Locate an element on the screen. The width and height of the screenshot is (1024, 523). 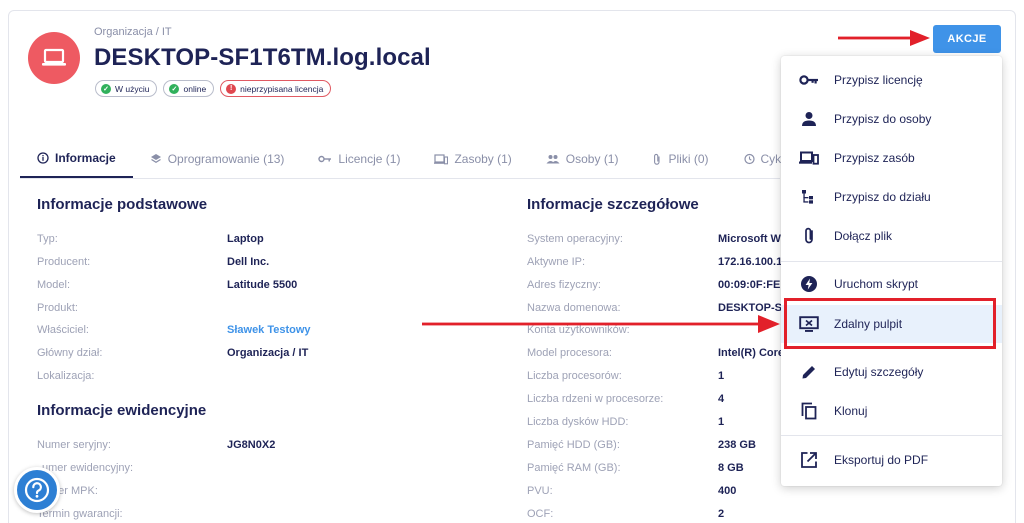
tab-oprogramowanie: Oprogramowanie (13) is located at coordinates (217, 159).